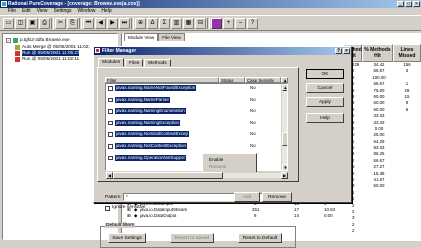 This screenshot has width=421, height=248. I want to click on filter-name: javax.naming.OperationNotSuppor, so click(151, 157).